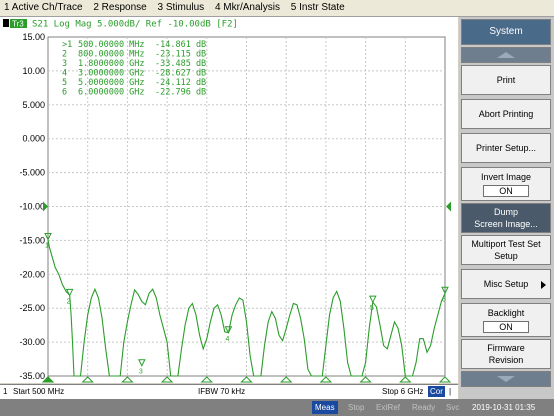  I want to click on chevron-up-icon, so click(506, 55).